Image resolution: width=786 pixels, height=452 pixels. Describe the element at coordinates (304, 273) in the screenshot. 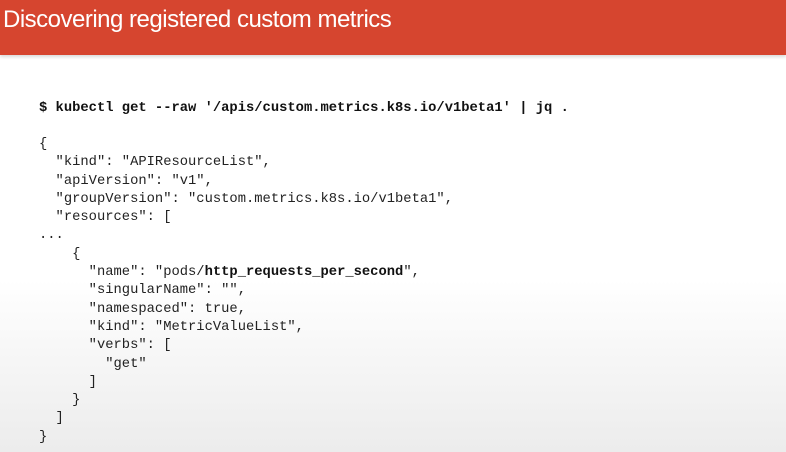

I see `metric-name-highlight: http_requests_per_second` at that location.